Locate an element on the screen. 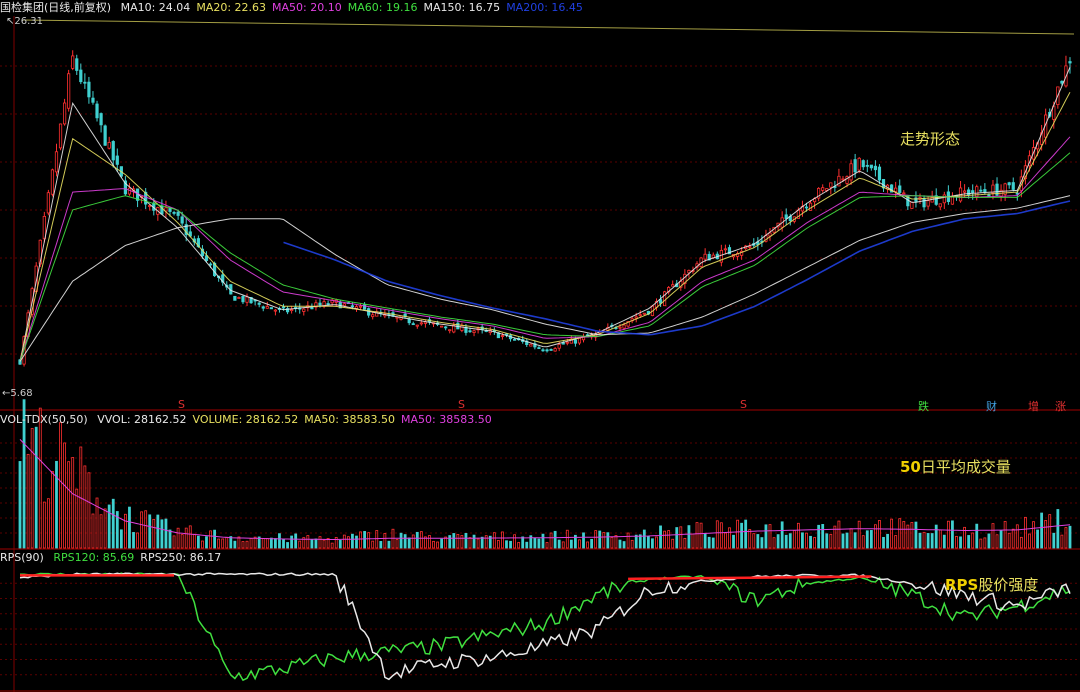 The height and width of the screenshot is (692, 1080). indicator-value: MA50: 20.10 is located at coordinates (307, 7).